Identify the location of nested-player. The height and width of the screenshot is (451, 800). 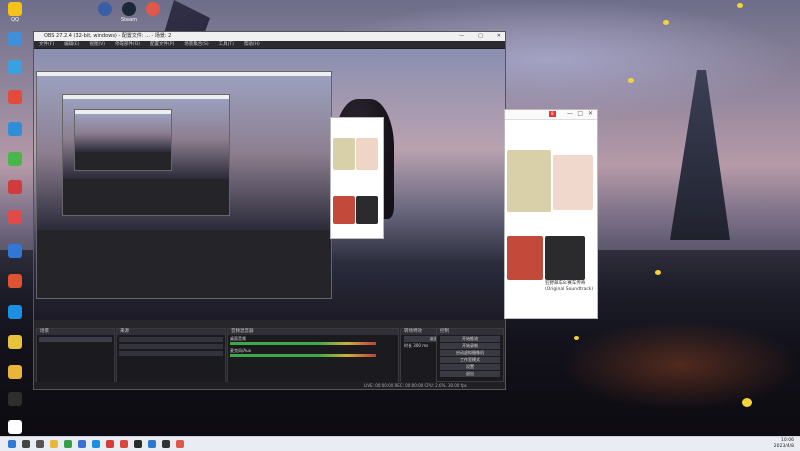
(357, 178).